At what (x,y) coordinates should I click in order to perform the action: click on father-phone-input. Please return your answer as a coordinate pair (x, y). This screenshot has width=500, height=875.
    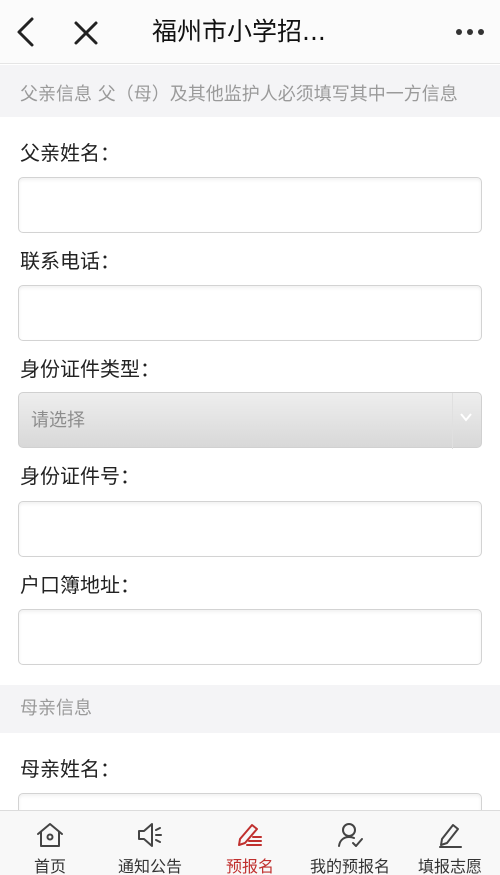
    Looking at the image, I should click on (250, 313).